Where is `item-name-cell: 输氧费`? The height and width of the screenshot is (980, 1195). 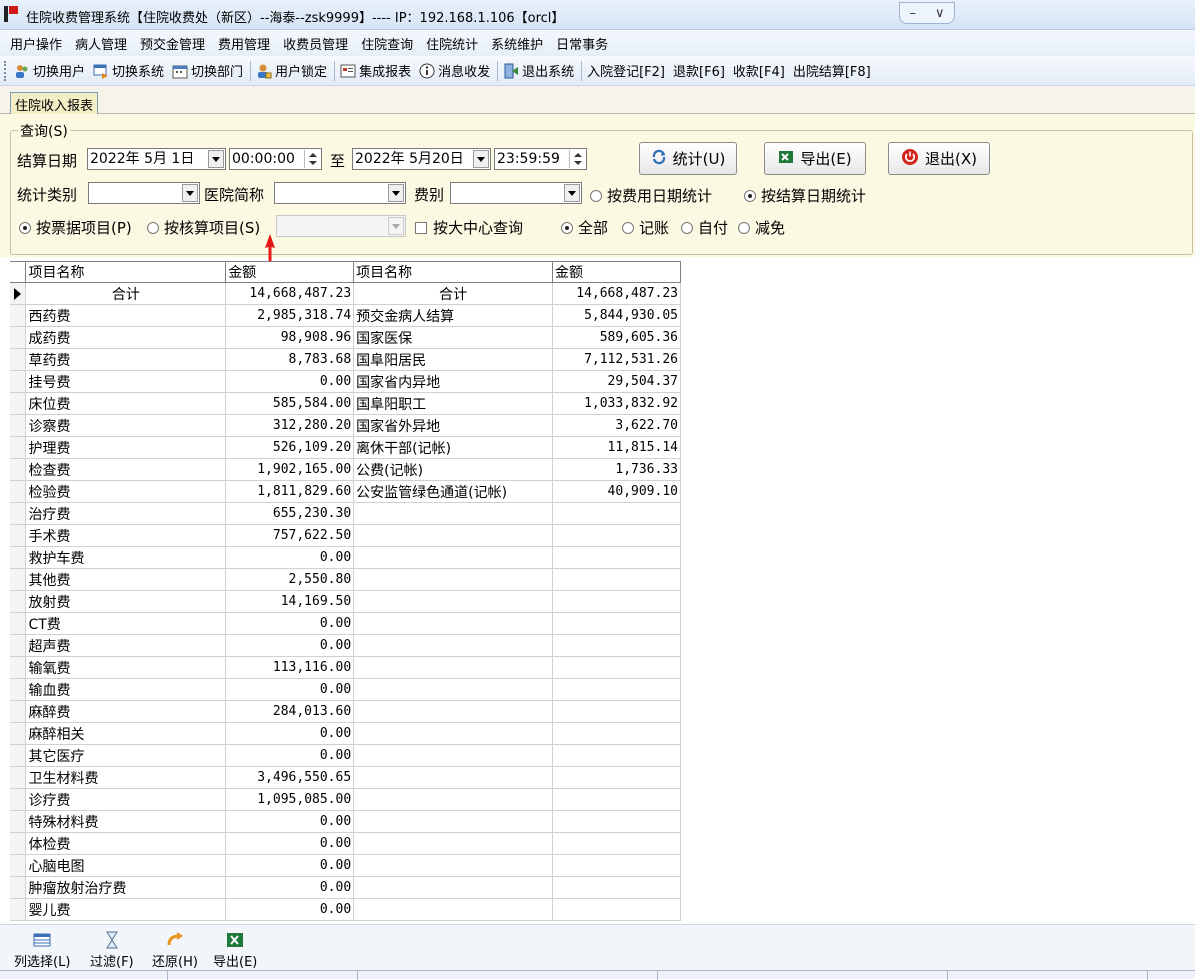 item-name-cell: 输氧费 is located at coordinates (126, 667).